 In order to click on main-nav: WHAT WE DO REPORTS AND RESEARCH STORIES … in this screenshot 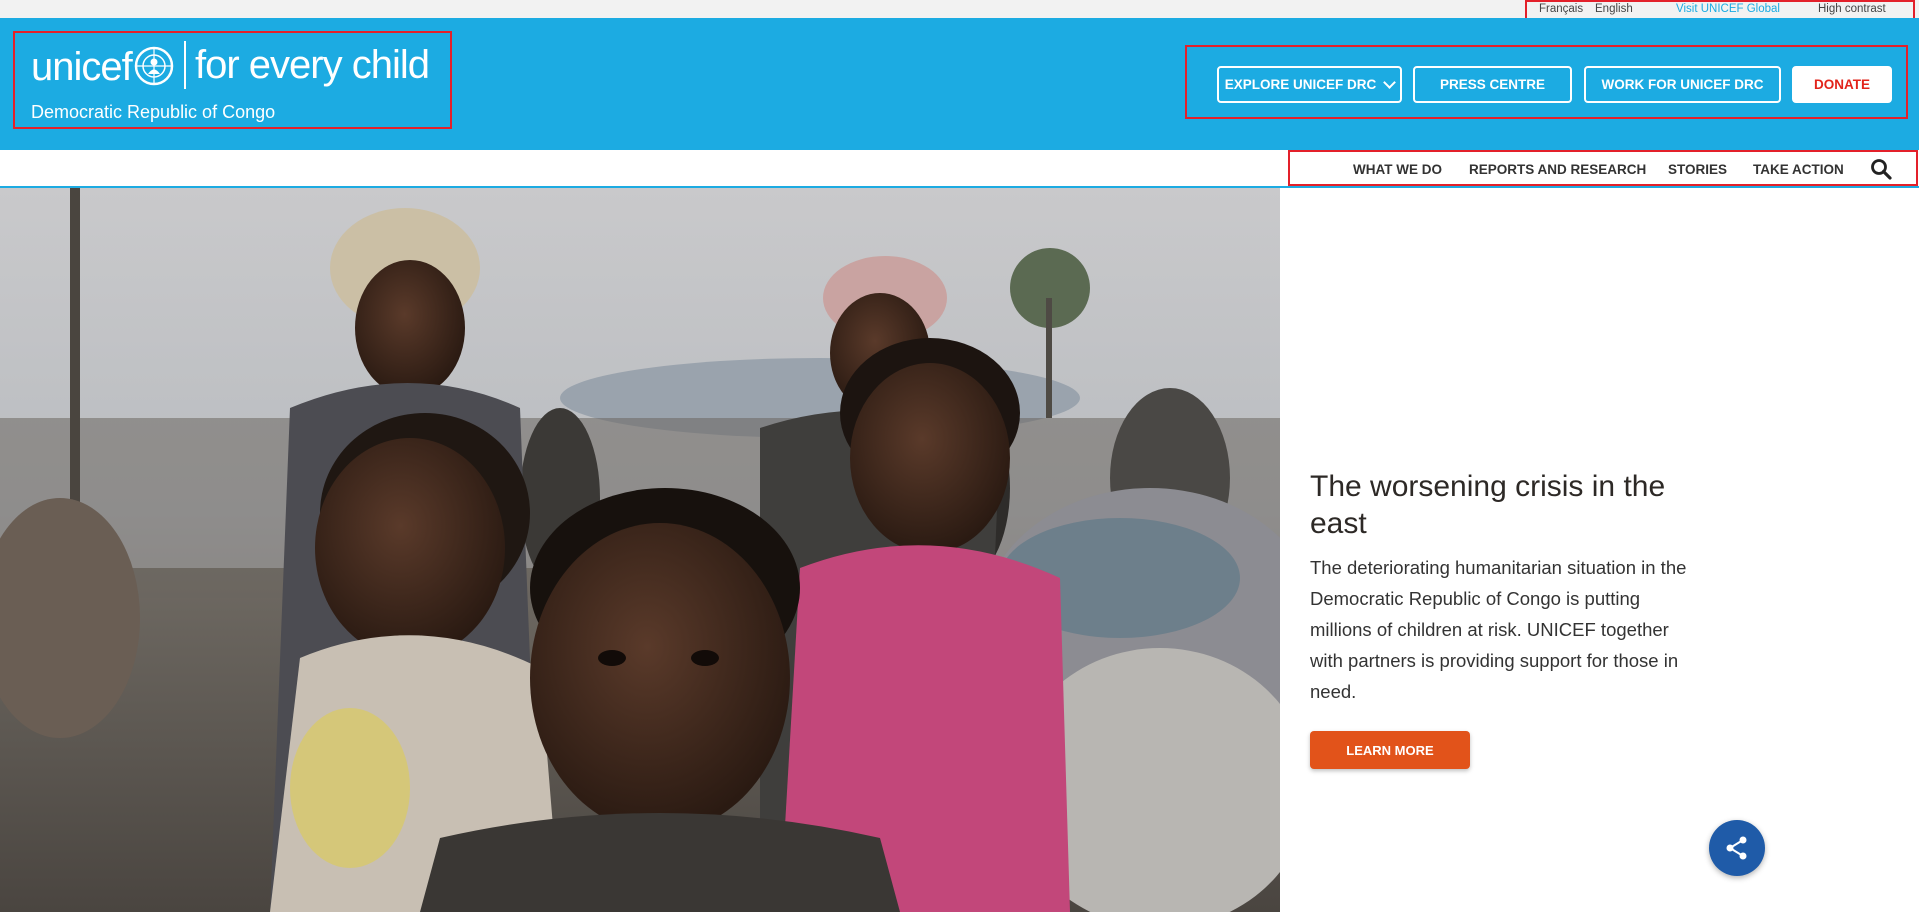, I will do `click(959, 169)`.